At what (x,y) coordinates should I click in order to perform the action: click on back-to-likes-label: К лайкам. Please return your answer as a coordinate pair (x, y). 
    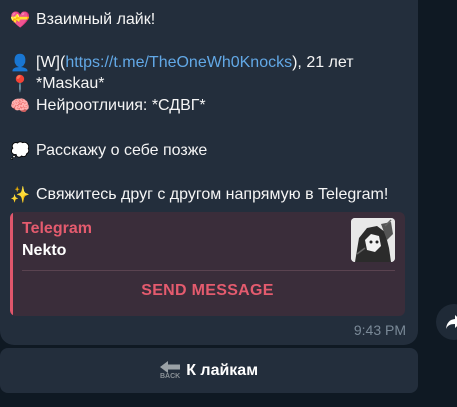
    Looking at the image, I should click on (222, 370).